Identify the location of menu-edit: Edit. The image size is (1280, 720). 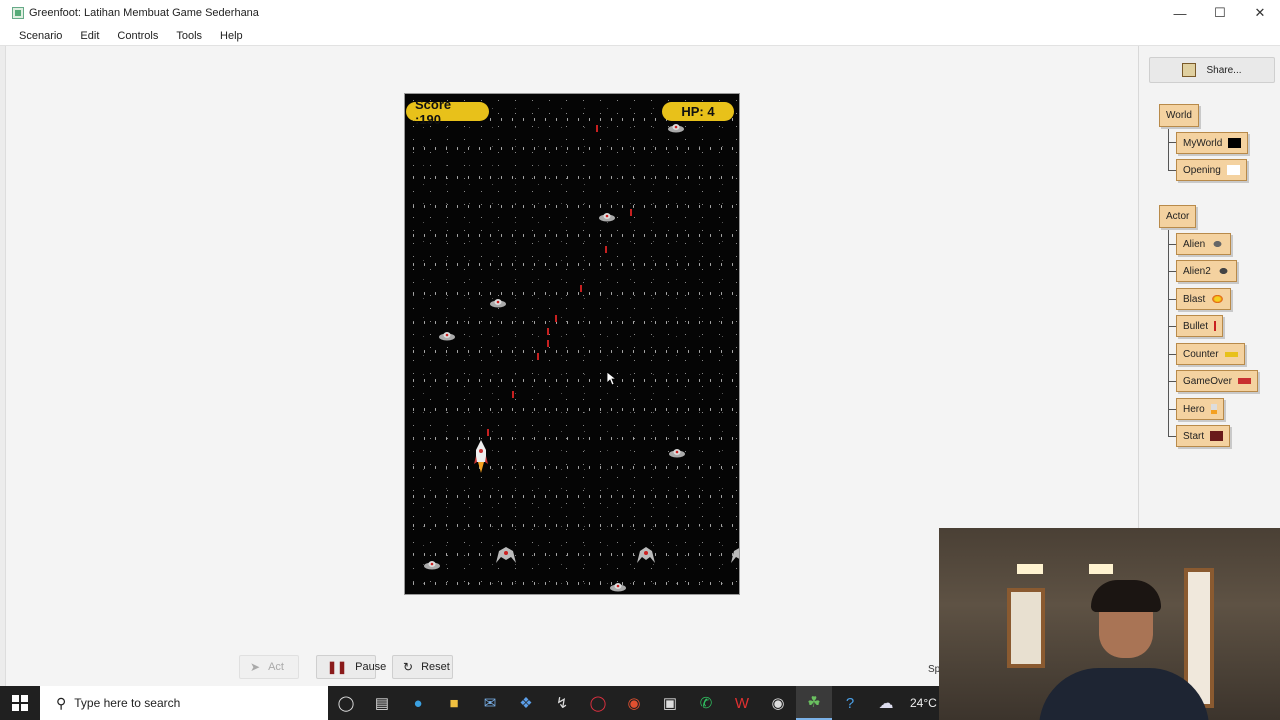
(89, 36).